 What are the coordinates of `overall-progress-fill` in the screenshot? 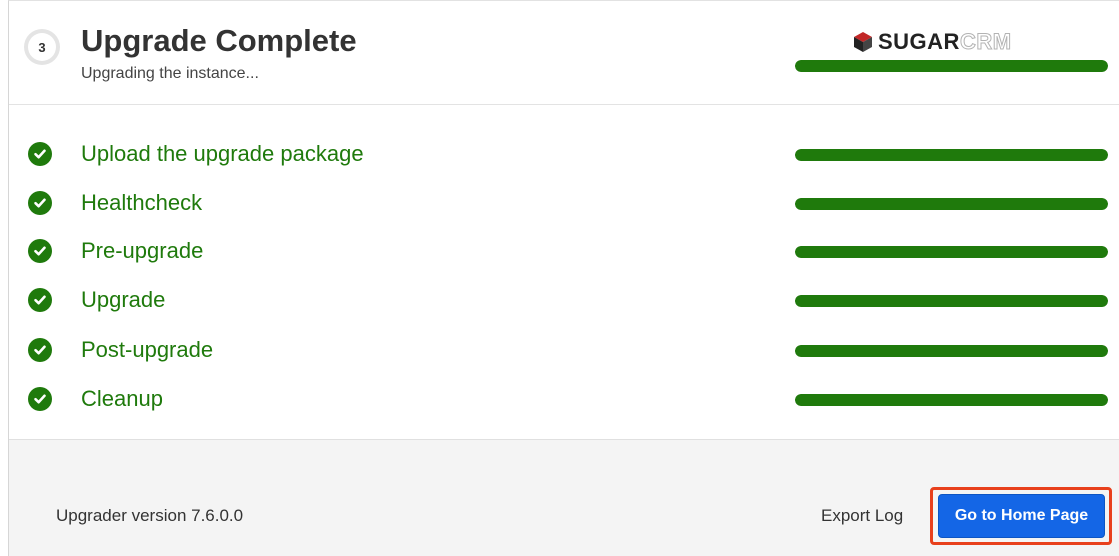 It's located at (951, 66).